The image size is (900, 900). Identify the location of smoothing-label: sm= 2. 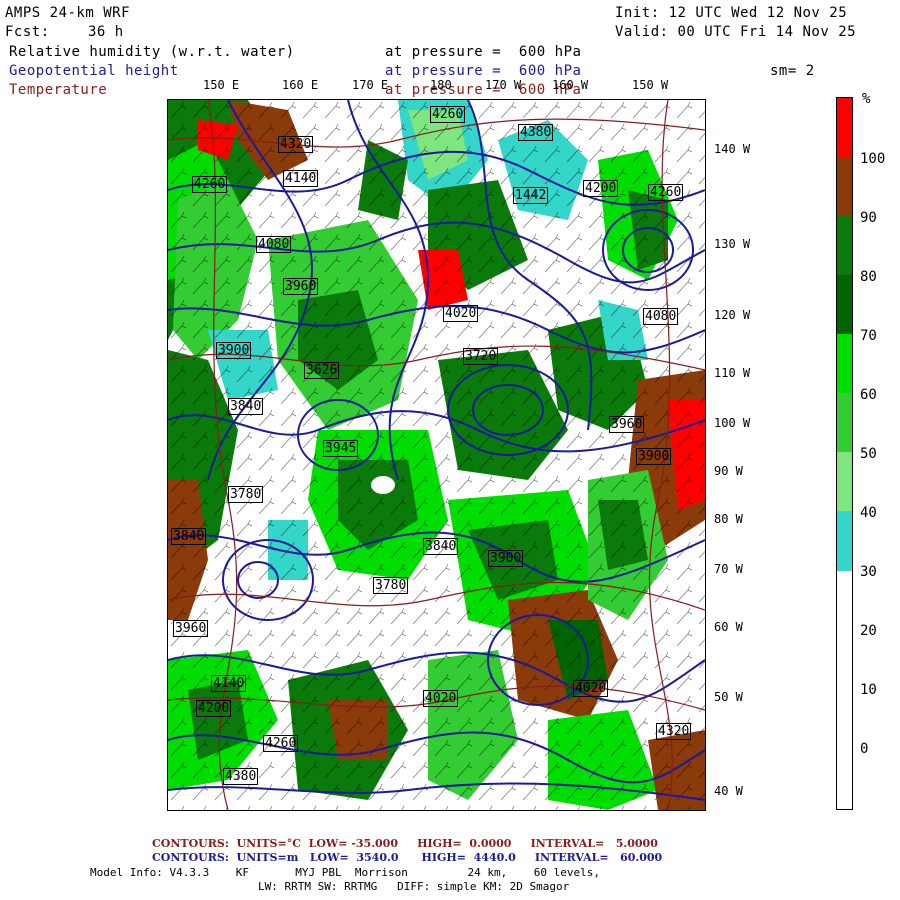
(792, 71).